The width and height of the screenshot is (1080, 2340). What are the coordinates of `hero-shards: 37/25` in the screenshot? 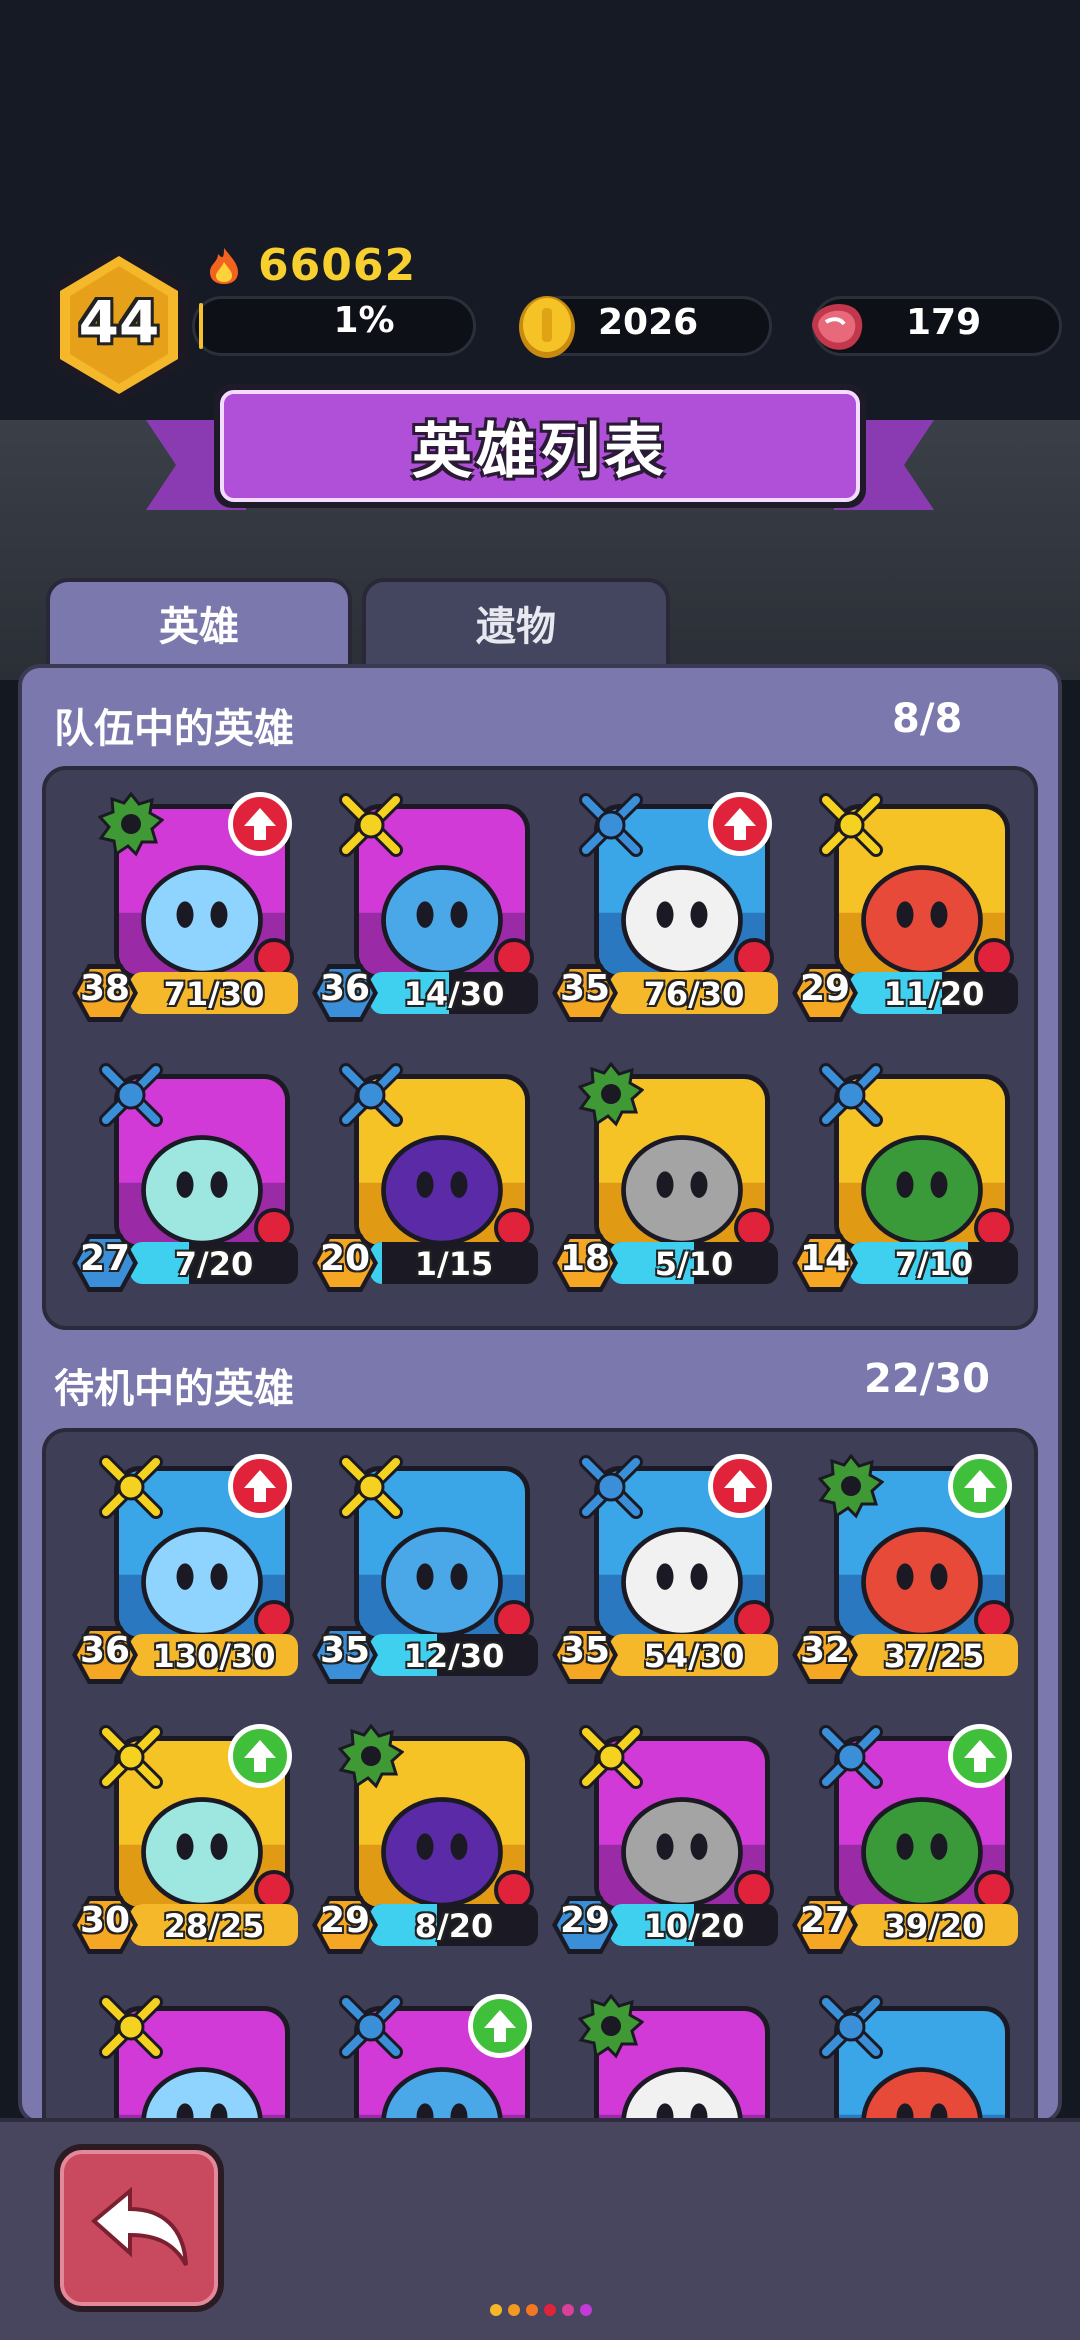 It's located at (934, 1656).